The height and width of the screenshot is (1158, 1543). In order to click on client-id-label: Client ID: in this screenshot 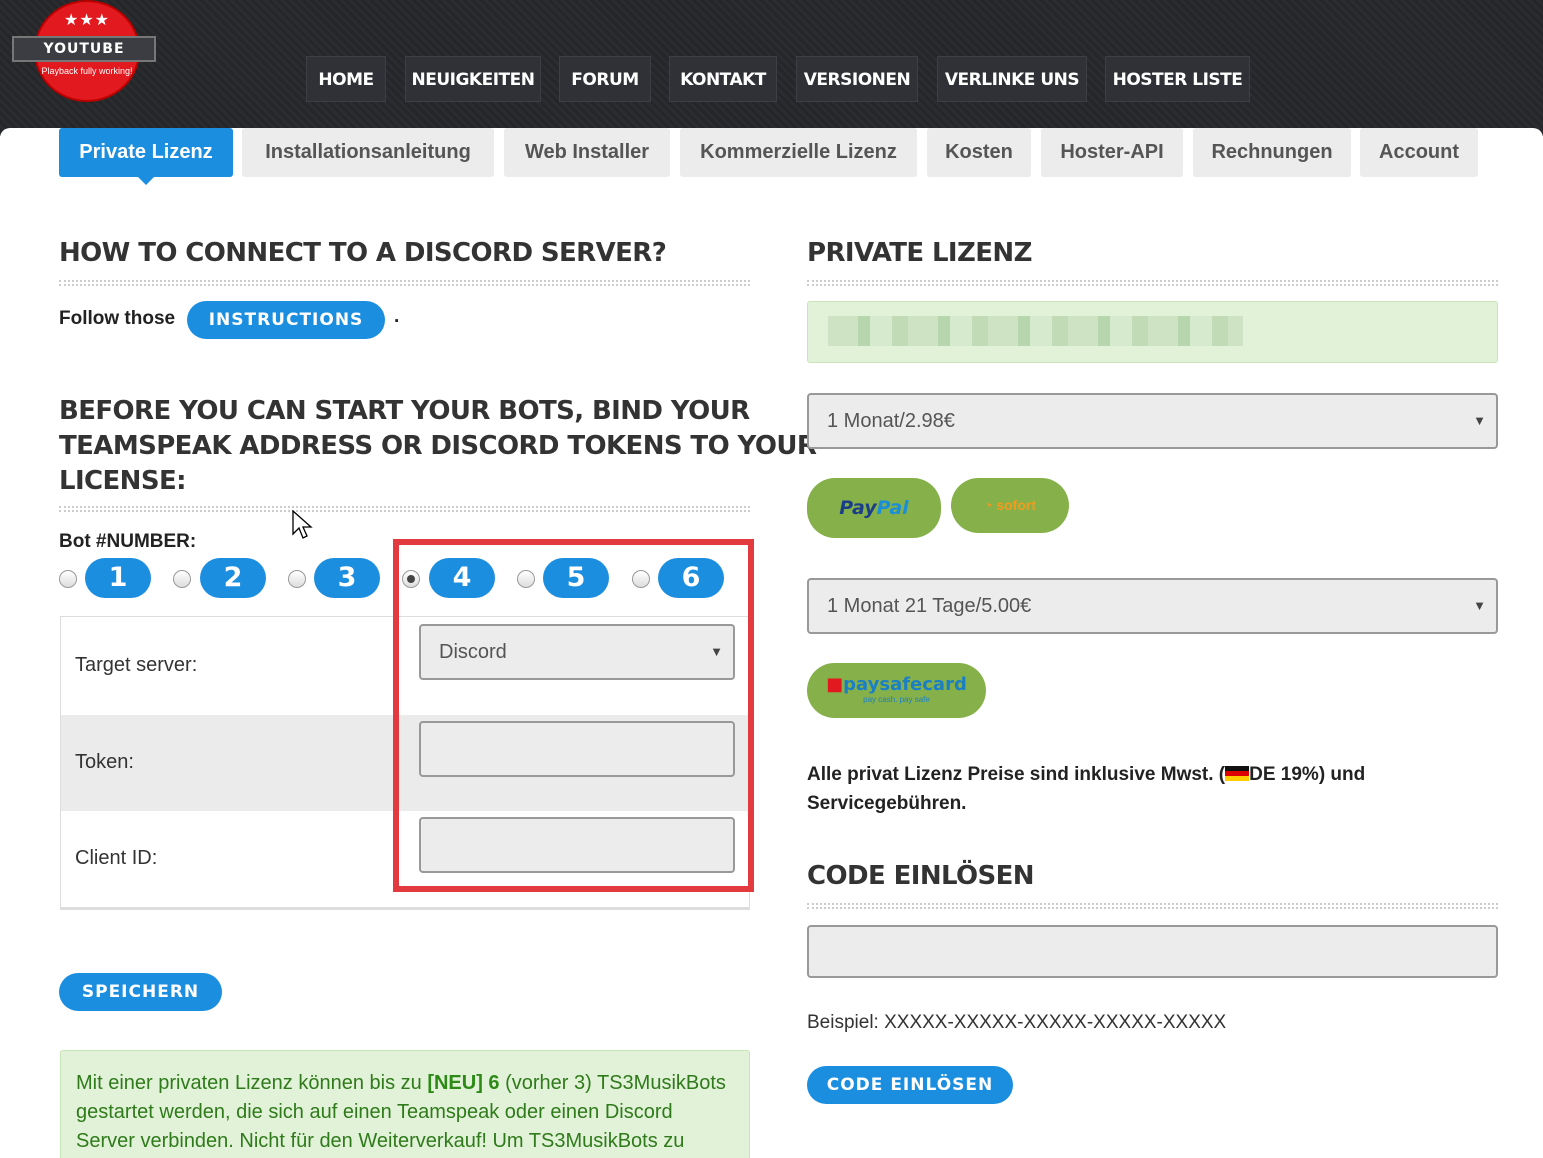, I will do `click(116, 858)`.